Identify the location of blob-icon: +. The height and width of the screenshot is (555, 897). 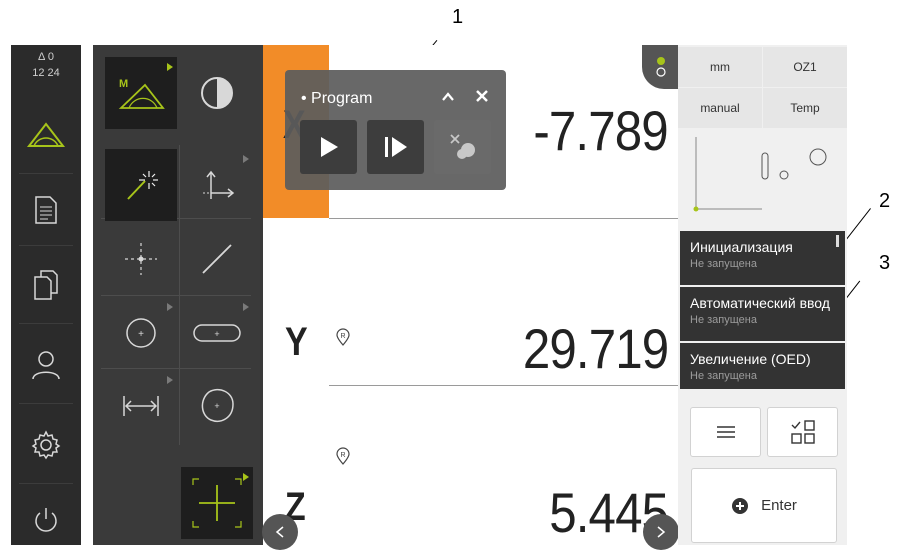
(217, 405).